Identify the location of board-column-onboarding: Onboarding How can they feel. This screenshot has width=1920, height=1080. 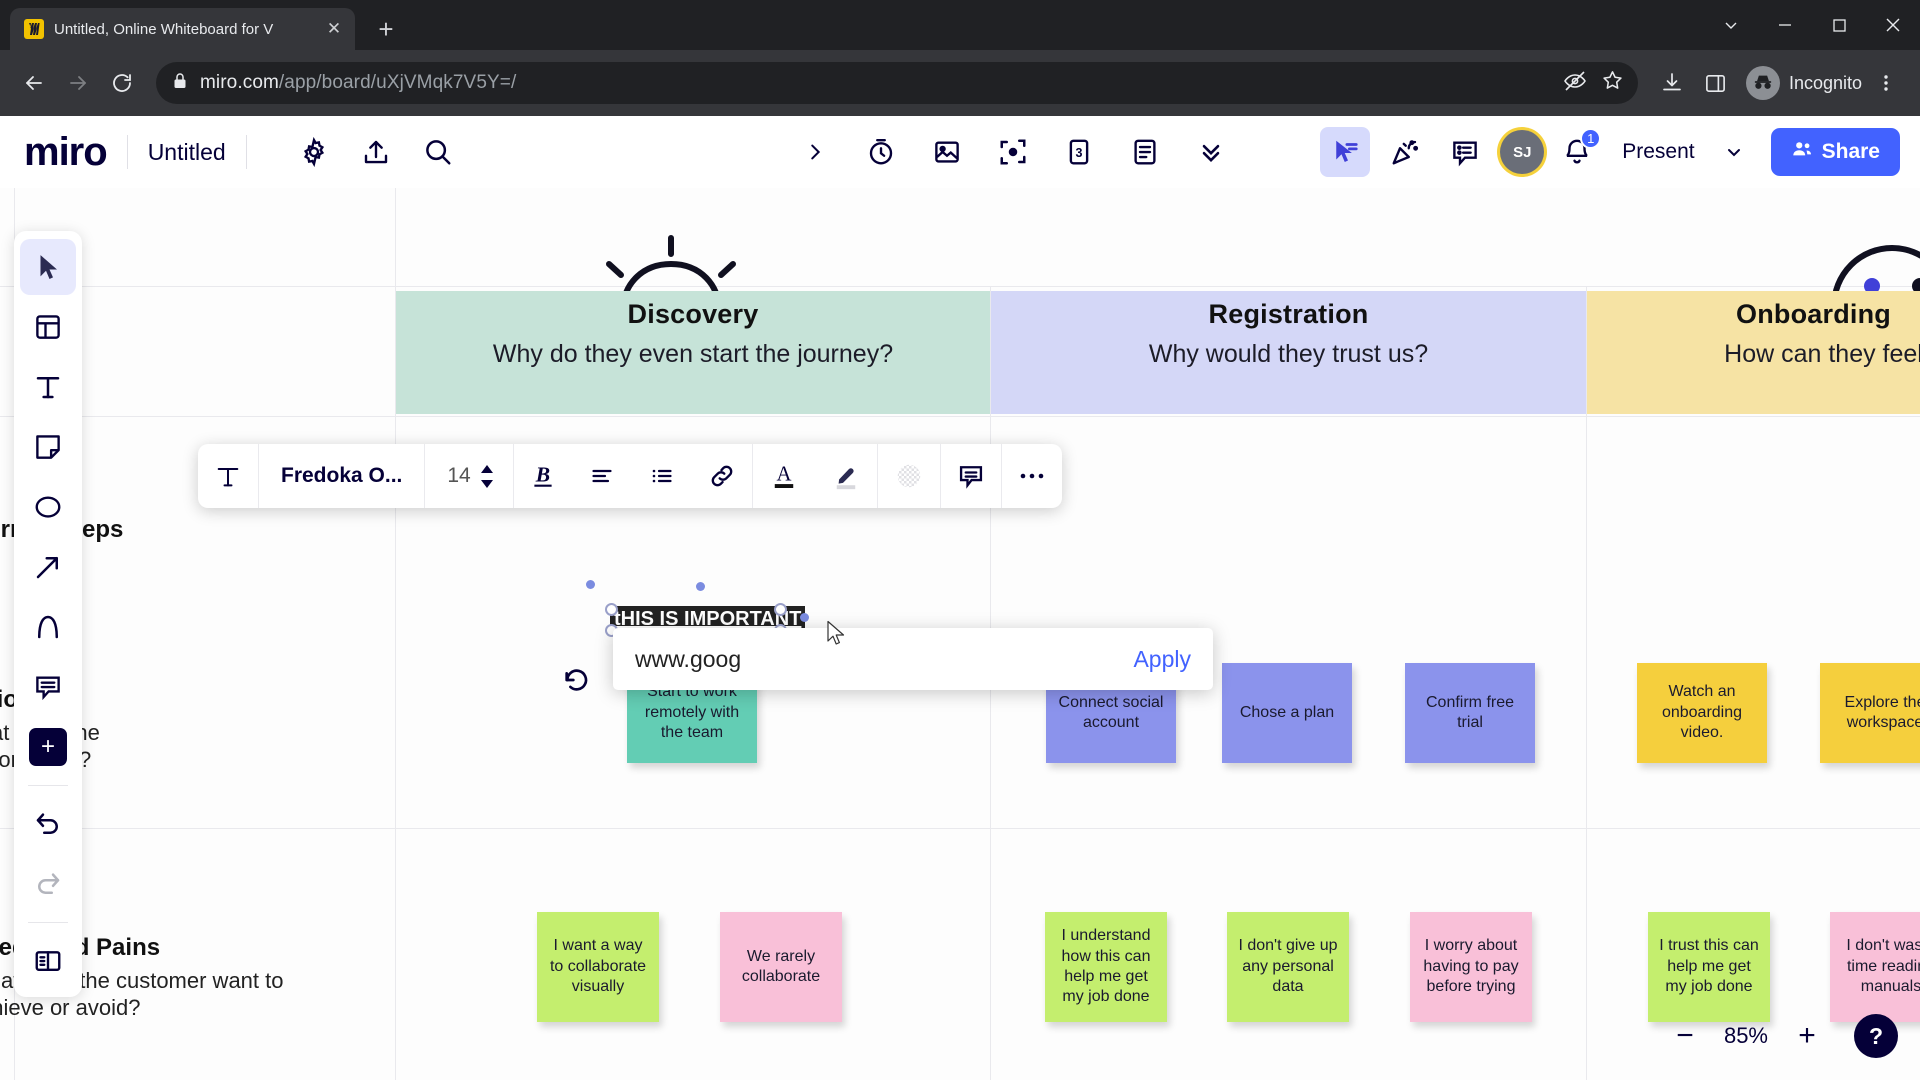
(1753, 352).